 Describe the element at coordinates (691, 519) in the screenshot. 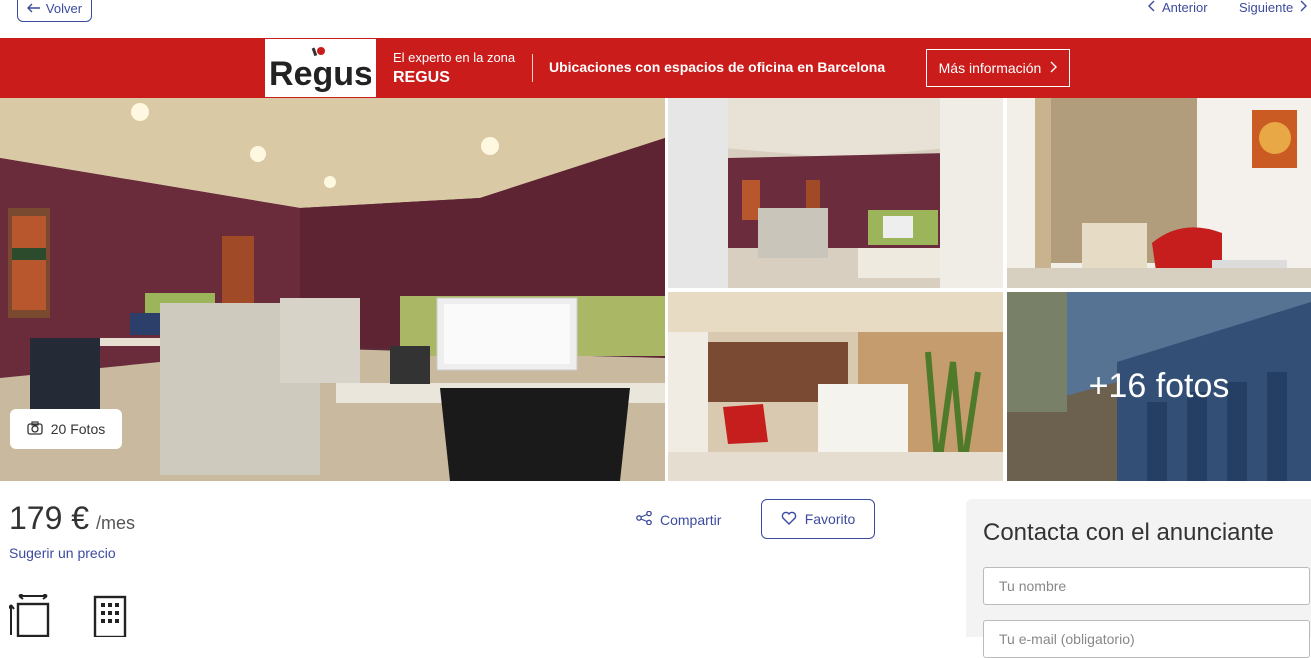

I see `share-label: Compartir` at that location.